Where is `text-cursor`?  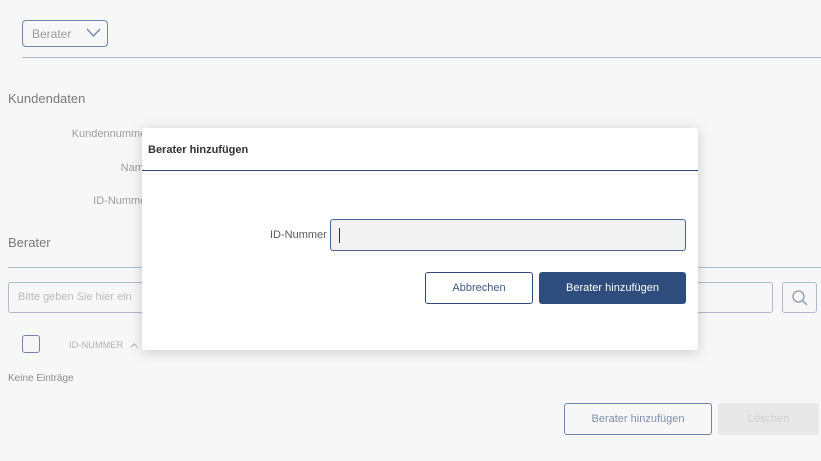 text-cursor is located at coordinates (339, 235).